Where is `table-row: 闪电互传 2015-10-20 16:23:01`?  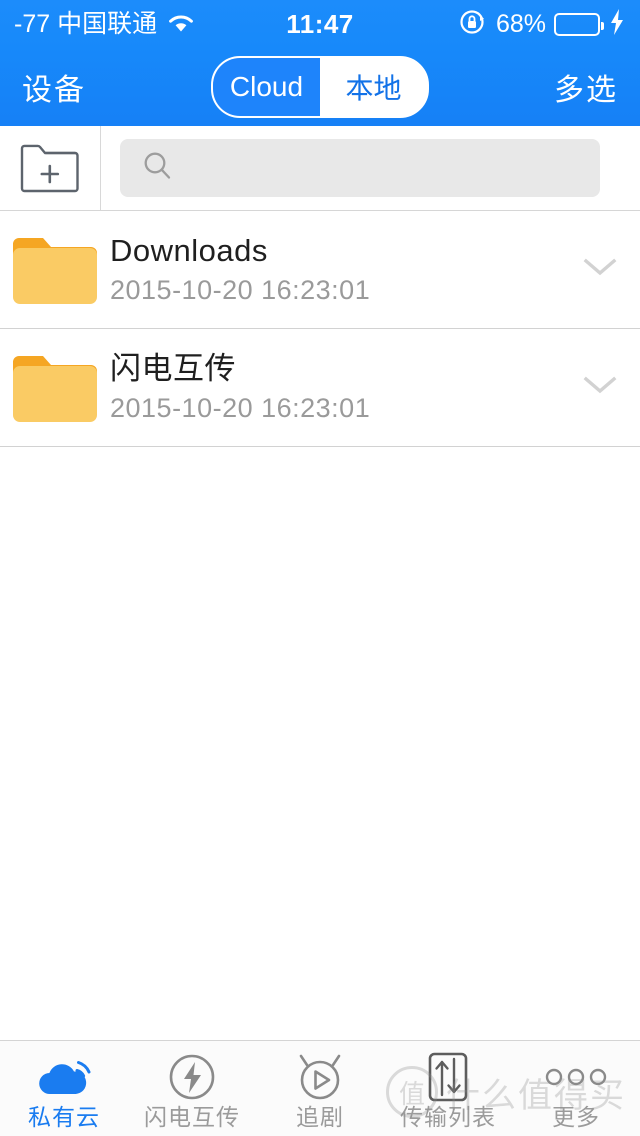 table-row: 闪电互传 2015-10-20 16:23:01 is located at coordinates (320, 388).